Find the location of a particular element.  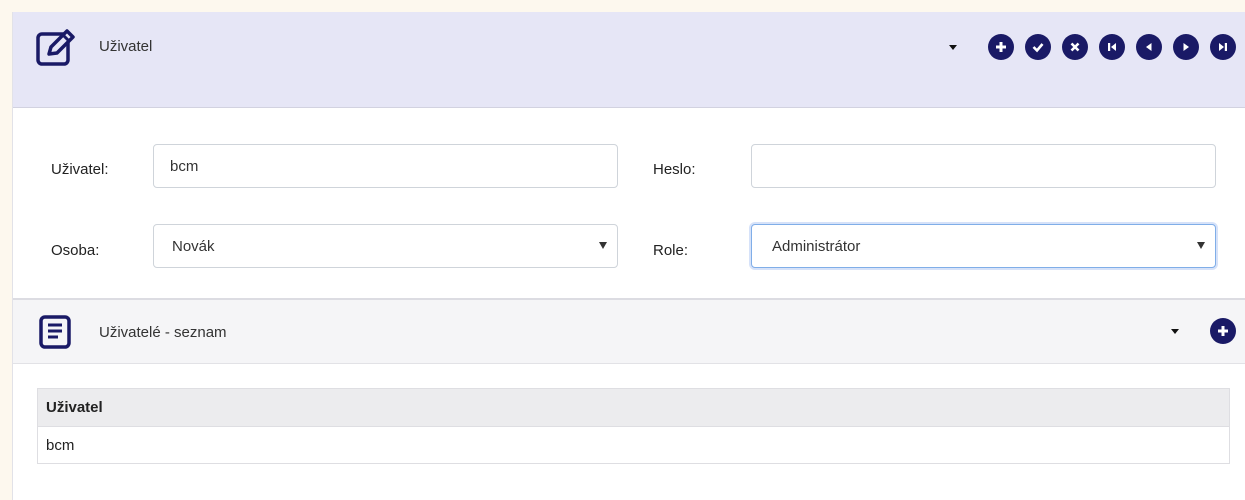

list-panel-title: Uživatelé - seznam is located at coordinates (163, 332).